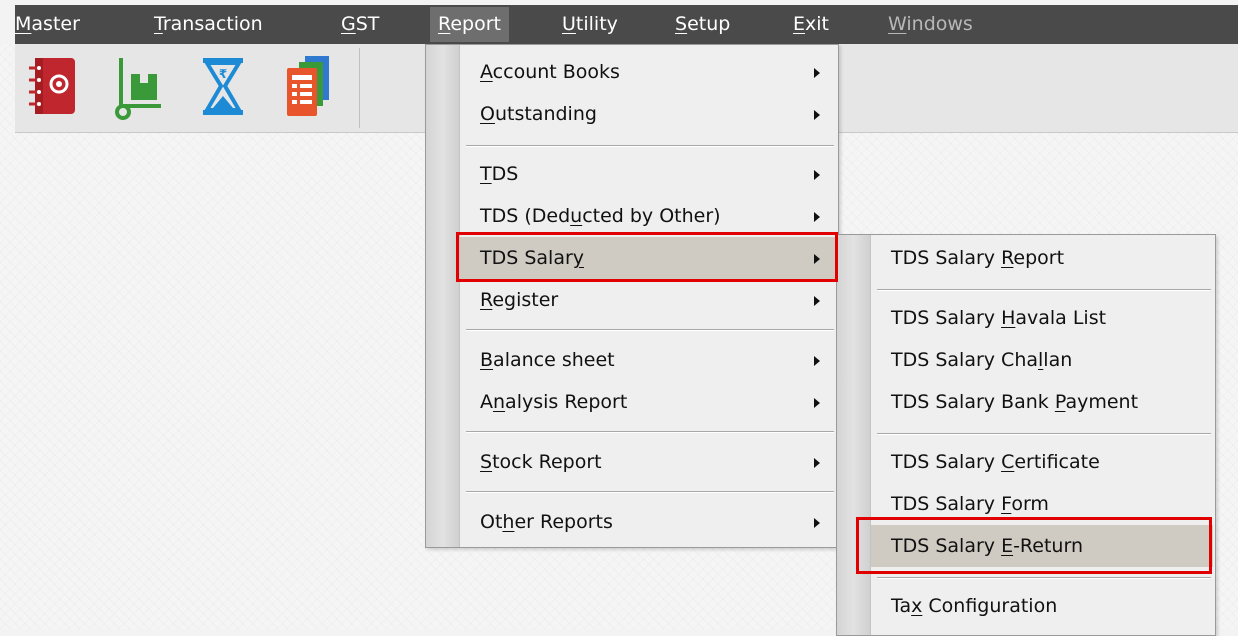 The height and width of the screenshot is (636, 1238). I want to click on menu-item-tds-deducted-by-other: TDS (Deducted by Other), so click(648, 216).